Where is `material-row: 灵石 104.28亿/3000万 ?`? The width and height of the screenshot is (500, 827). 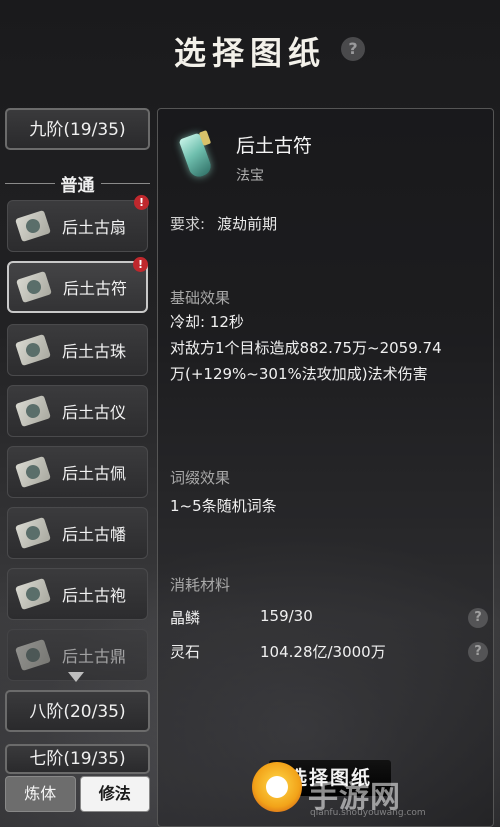
material-row: 灵石 104.28亿/3000万 ? is located at coordinates (329, 654).